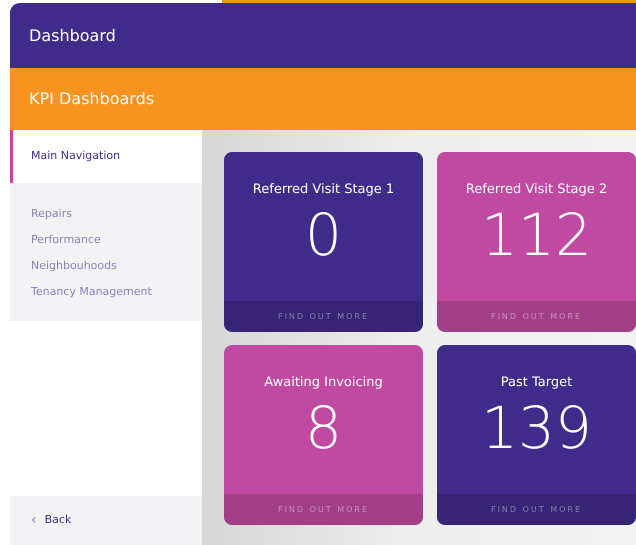  What do you see at coordinates (34, 520) in the screenshot?
I see `chevron-left-icon: ‹` at bounding box center [34, 520].